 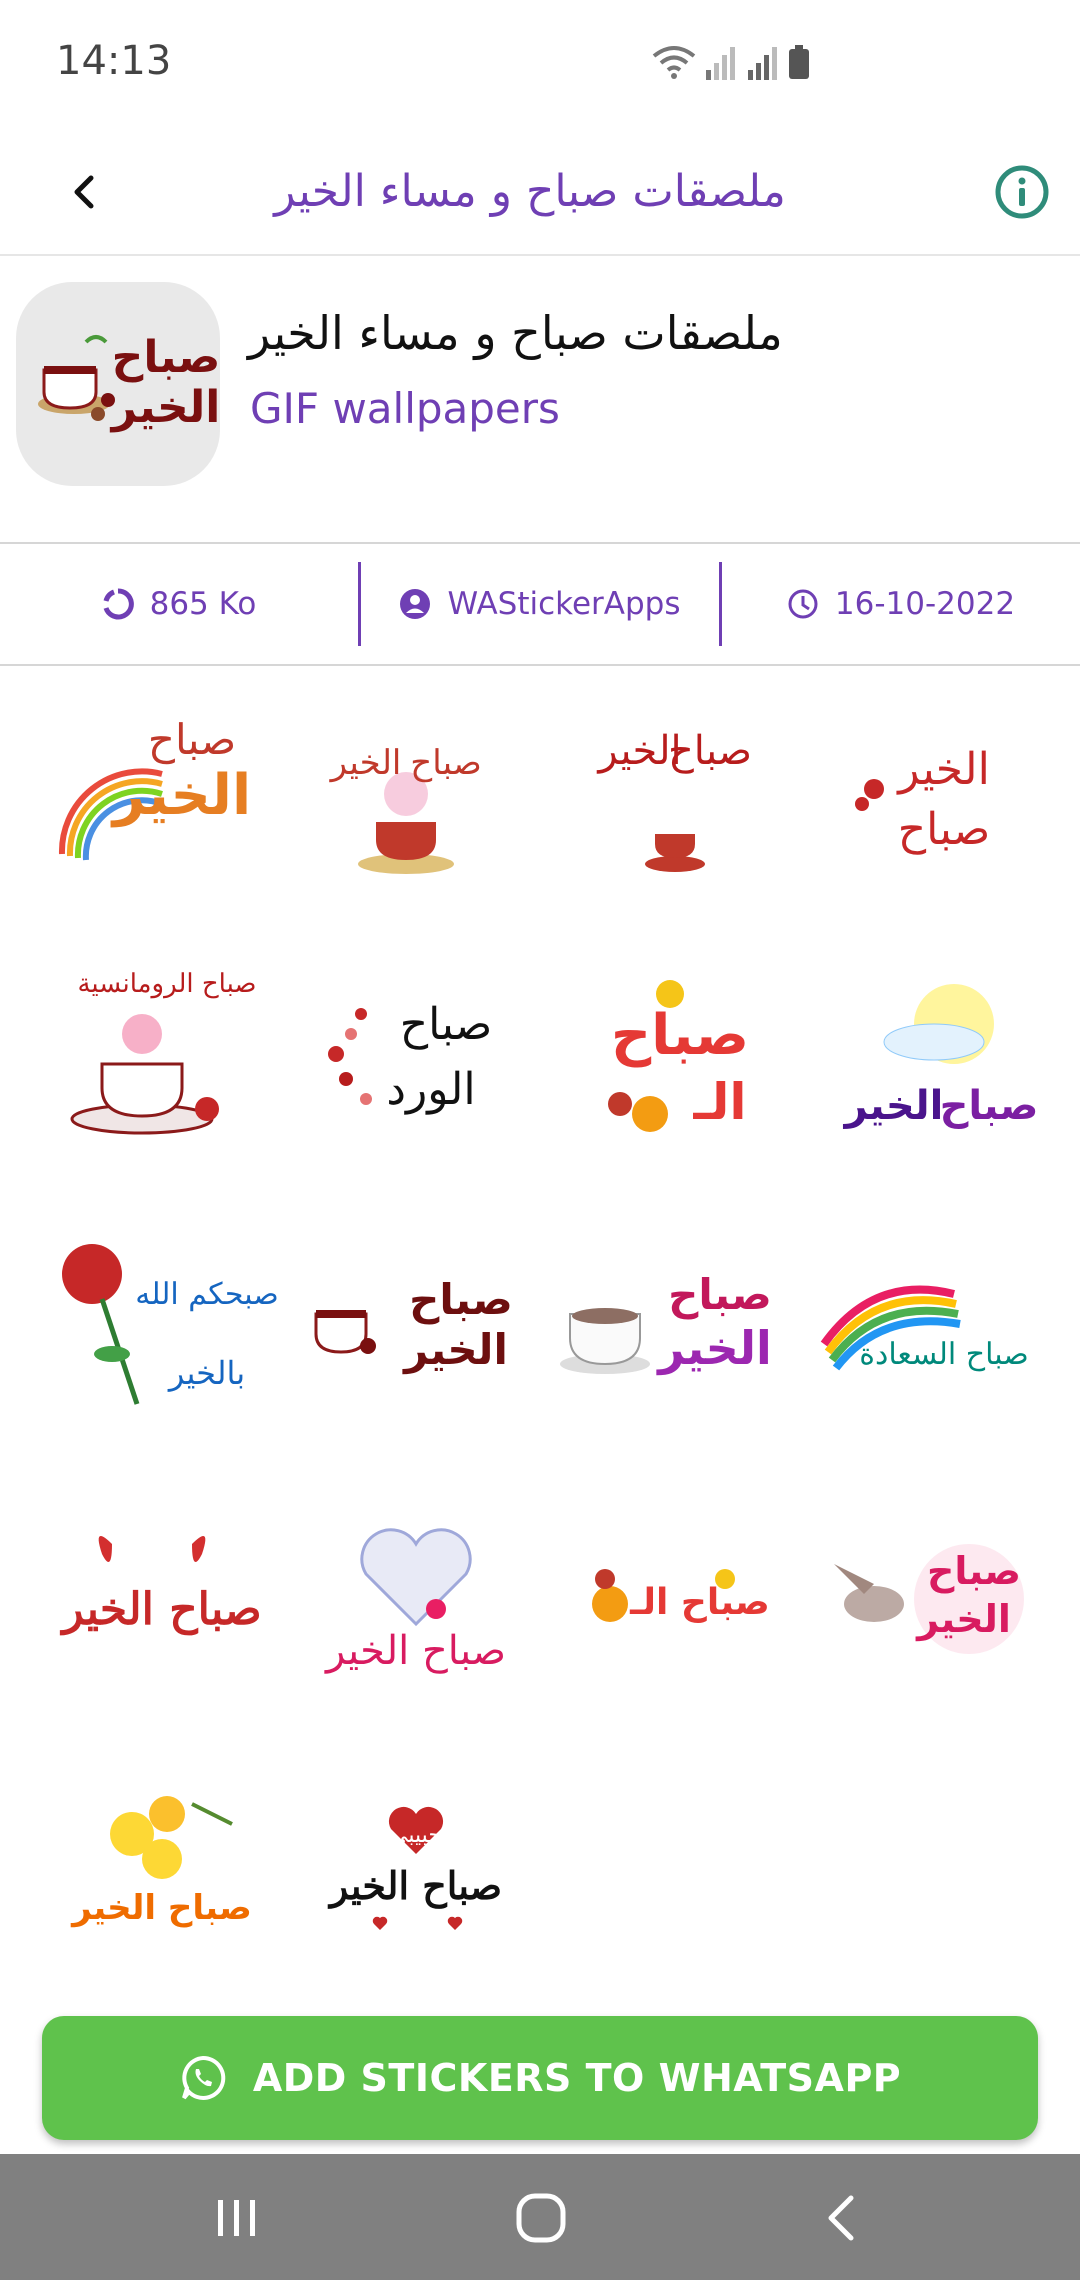 I want to click on pack-publisher: GIF wallpapers, so click(x=405, y=408).